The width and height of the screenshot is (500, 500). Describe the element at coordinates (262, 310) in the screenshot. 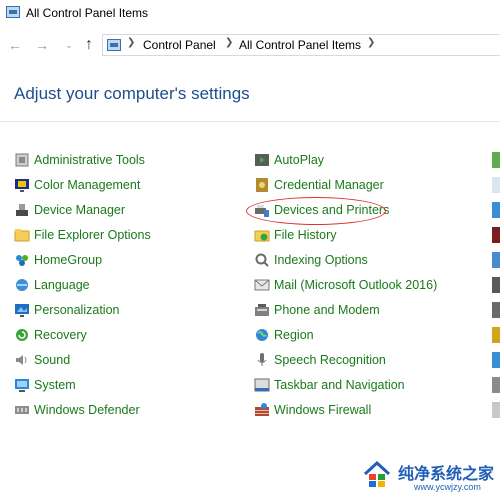

I see `phone-modem-icon` at that location.